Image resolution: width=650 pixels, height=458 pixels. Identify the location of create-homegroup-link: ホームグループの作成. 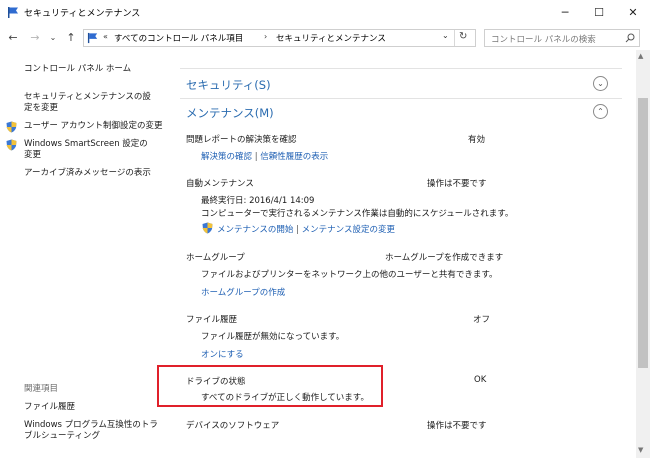
(243, 292).